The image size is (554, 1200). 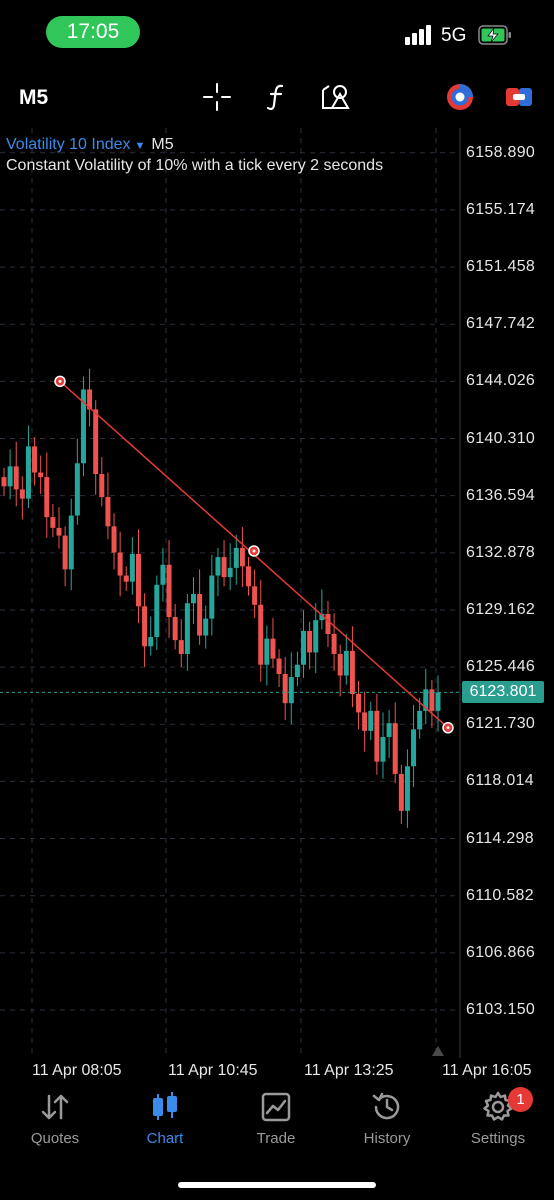 I want to click on tab-history: History, so click(x=387, y=1120).